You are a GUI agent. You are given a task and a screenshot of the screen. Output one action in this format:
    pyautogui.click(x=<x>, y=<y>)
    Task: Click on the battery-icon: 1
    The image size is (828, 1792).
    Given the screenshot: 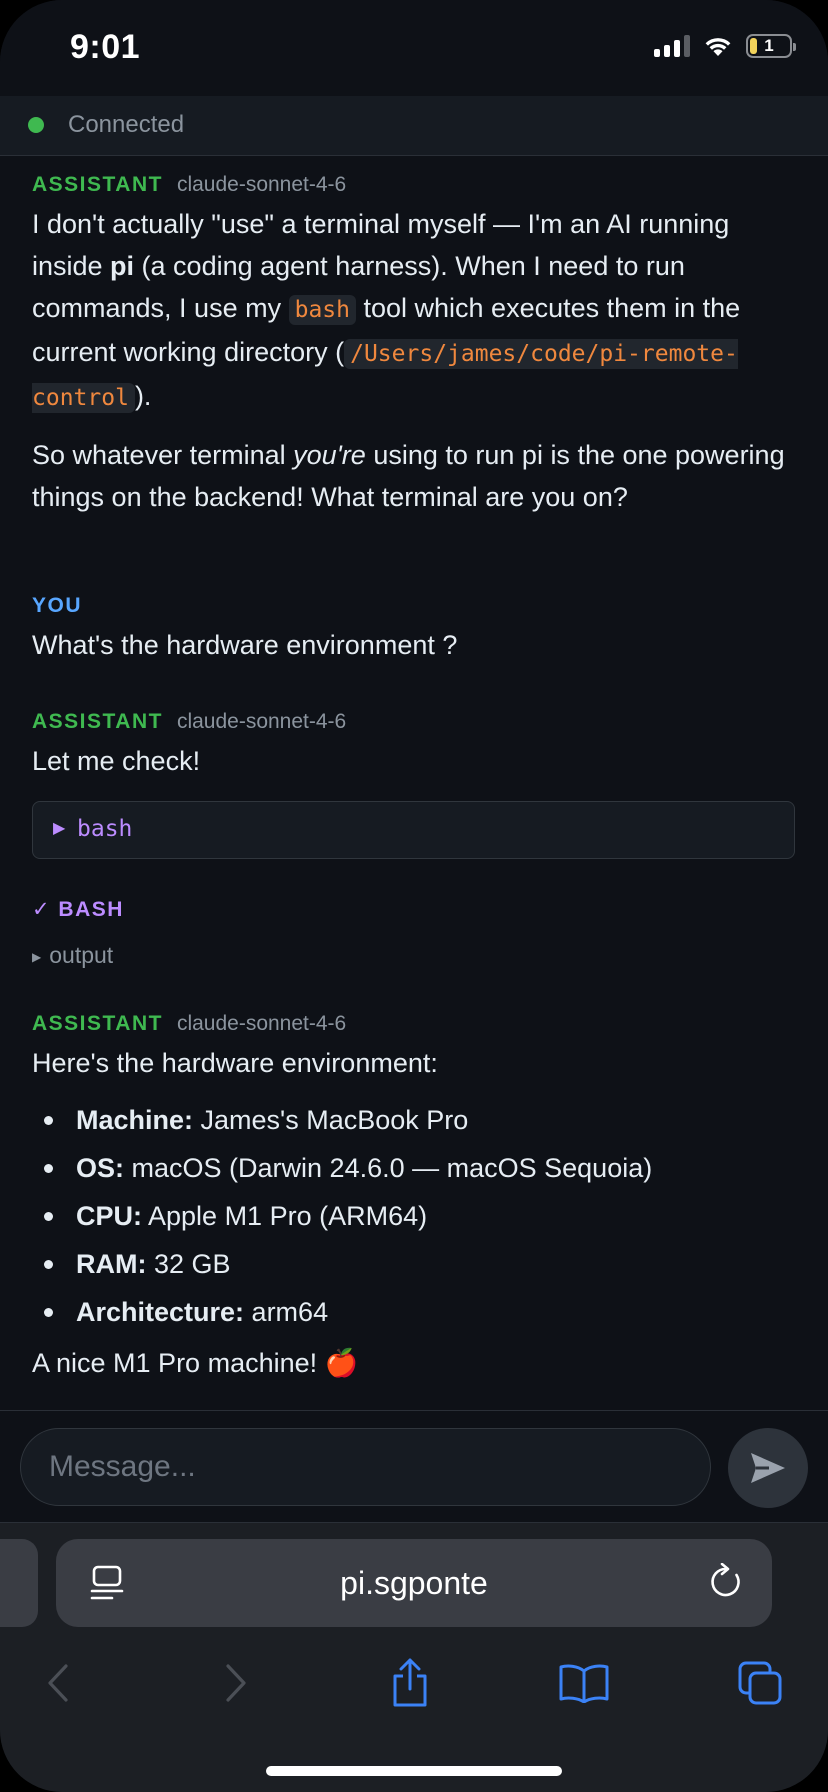 What is the action you would take?
    pyautogui.click(x=771, y=46)
    